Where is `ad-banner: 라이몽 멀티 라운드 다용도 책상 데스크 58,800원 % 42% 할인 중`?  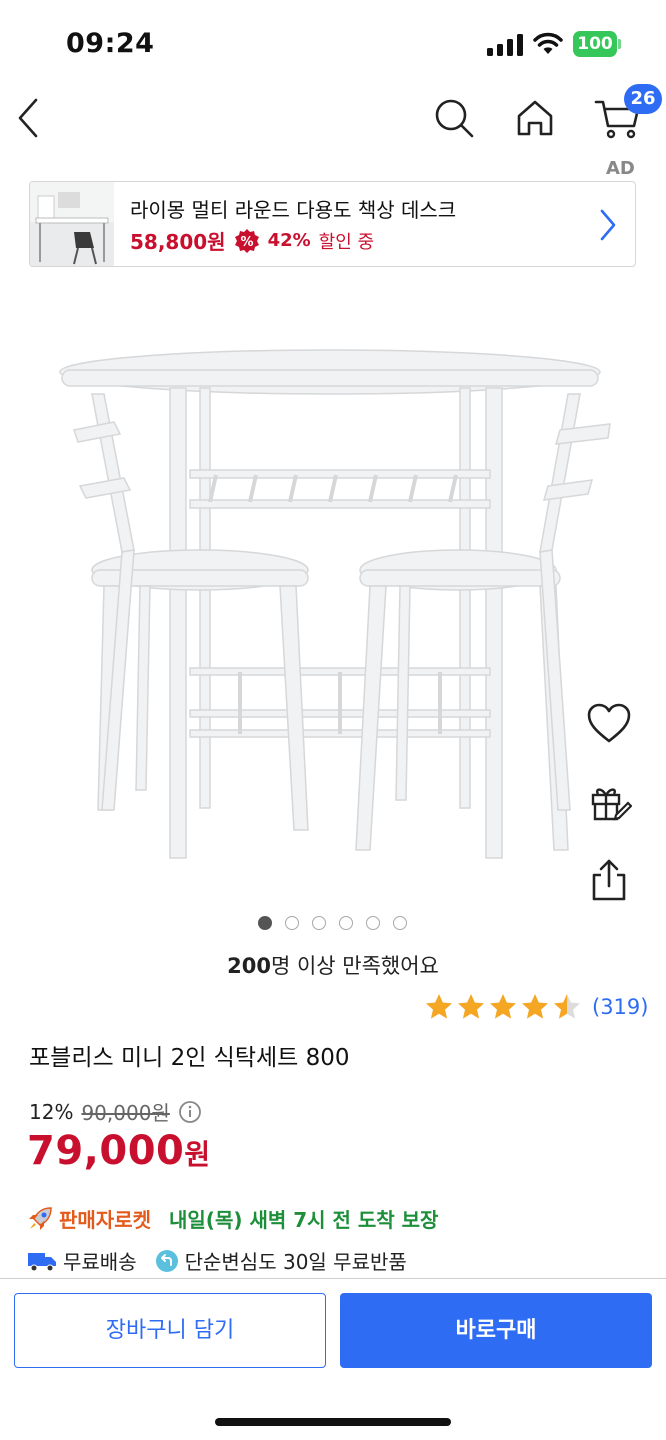 ad-banner: 라이몽 멀티 라운드 다용도 책상 데스크 58,800원 % 42% 할인 중 is located at coordinates (332, 224).